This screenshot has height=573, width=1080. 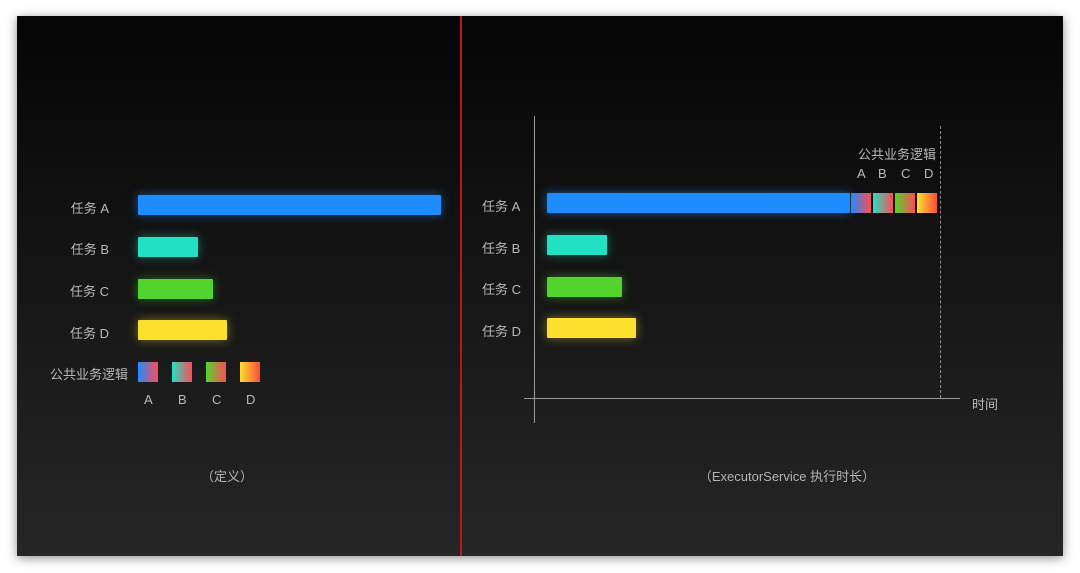 I want to click on shared-part-a-label: A, so click(x=148, y=399).